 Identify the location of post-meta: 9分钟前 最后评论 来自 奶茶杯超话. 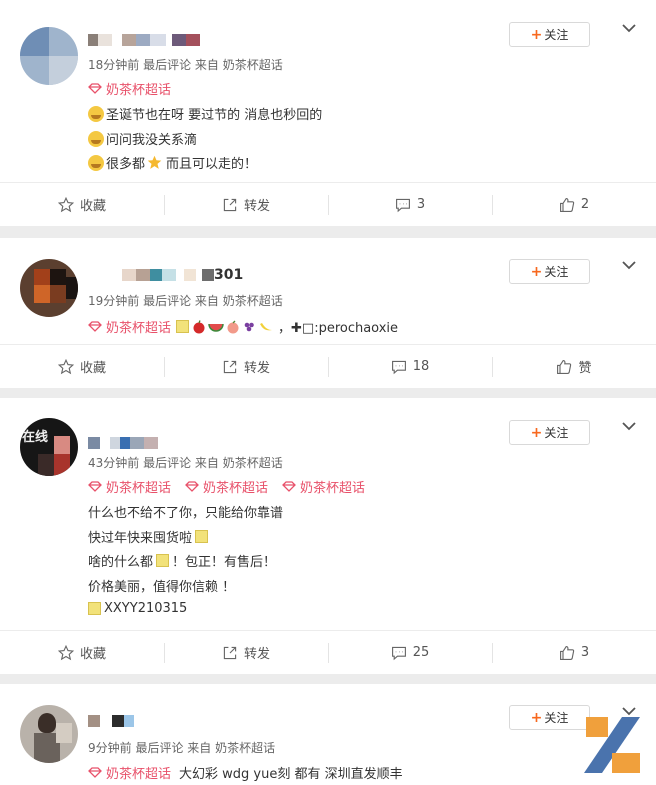
(182, 748).